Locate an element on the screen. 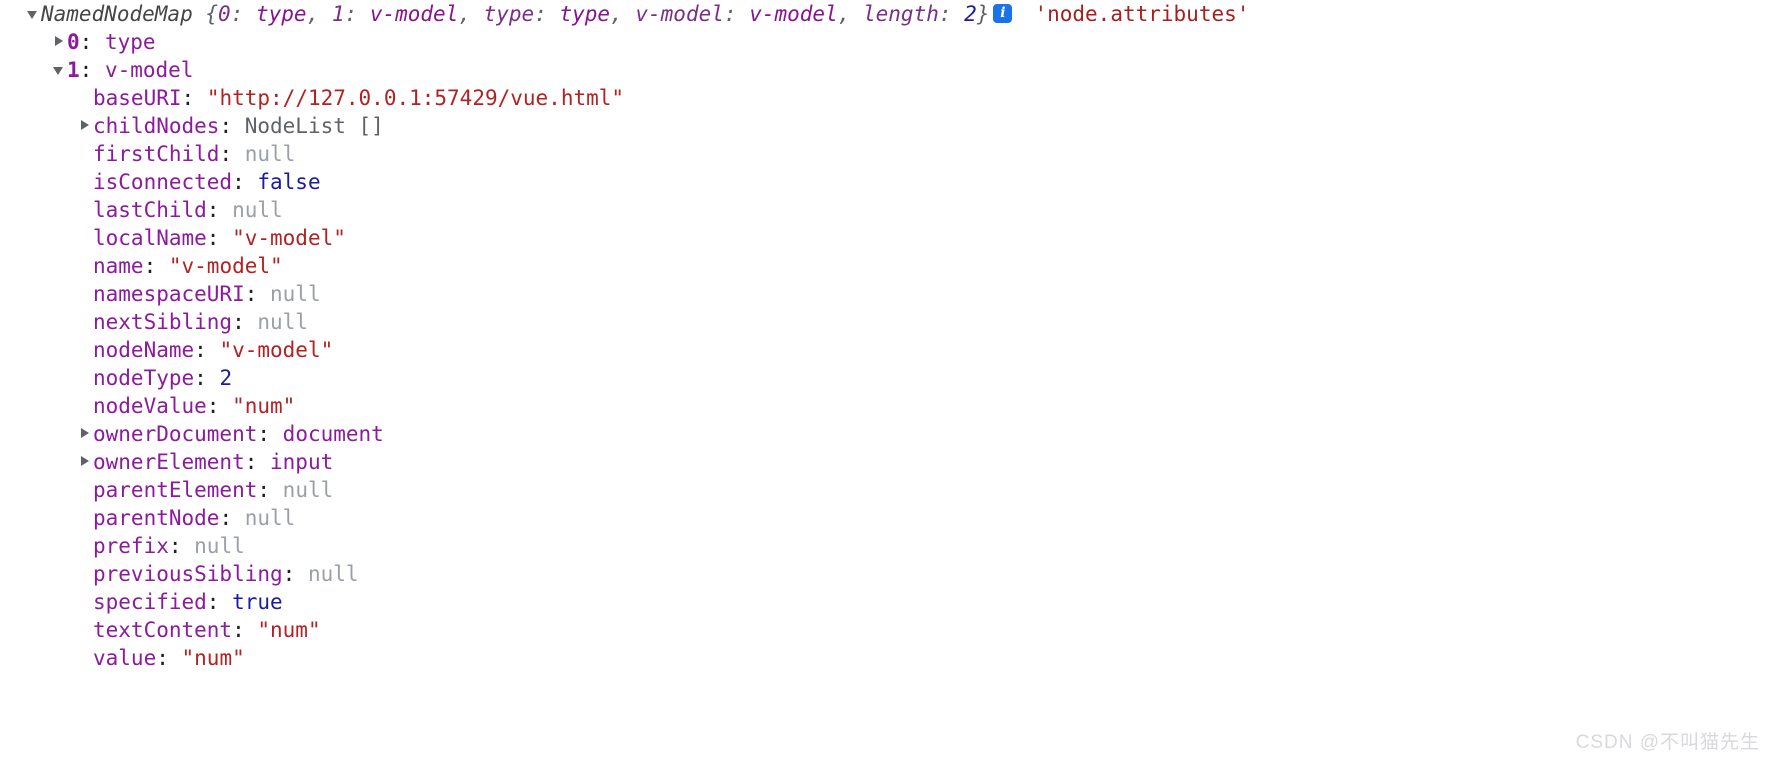 Image resolution: width=1774 pixels, height=762 pixels. preview-key-2: type is located at coordinates (509, 14).